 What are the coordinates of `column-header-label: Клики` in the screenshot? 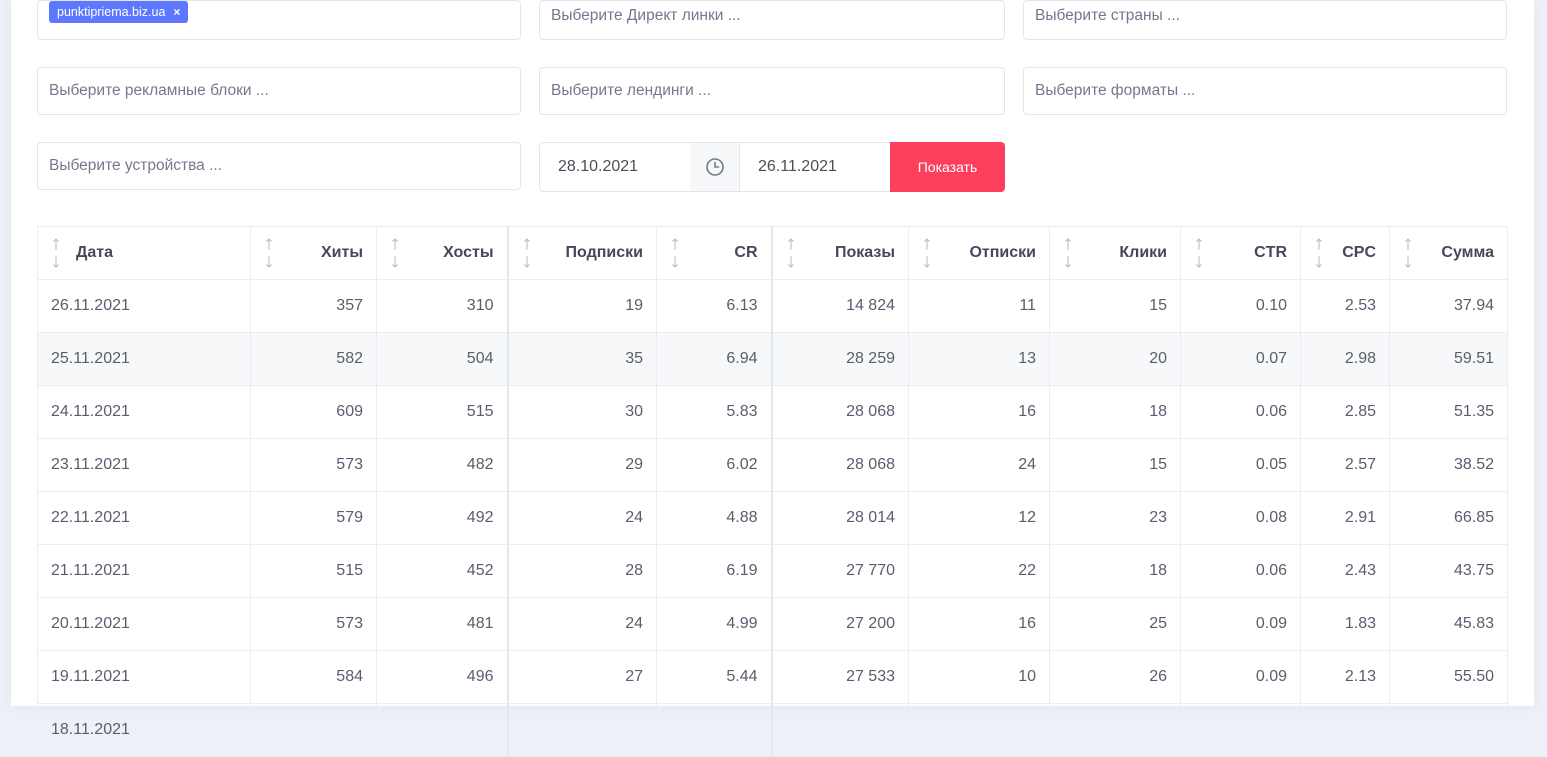 It's located at (1143, 252).